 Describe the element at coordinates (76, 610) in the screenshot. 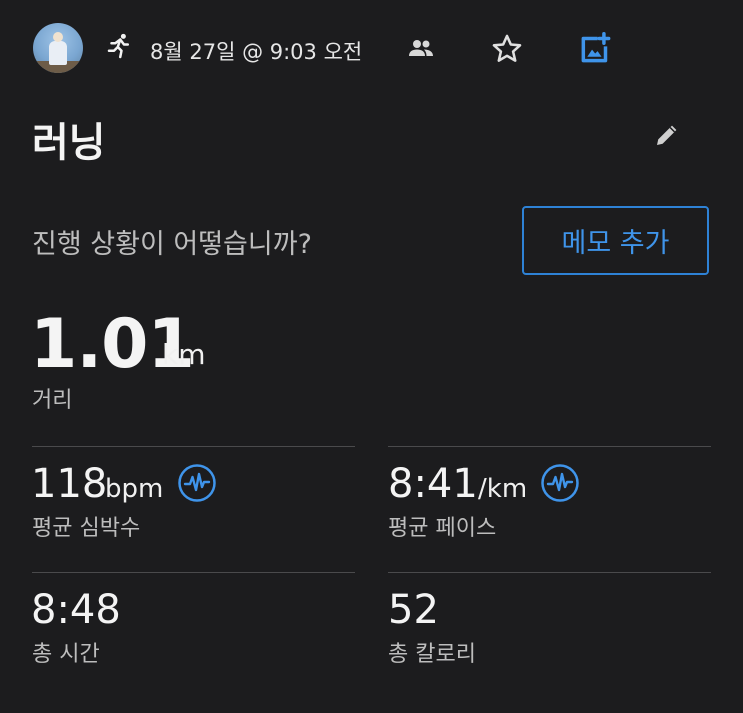

I see `total-time-value: 8:48` at that location.